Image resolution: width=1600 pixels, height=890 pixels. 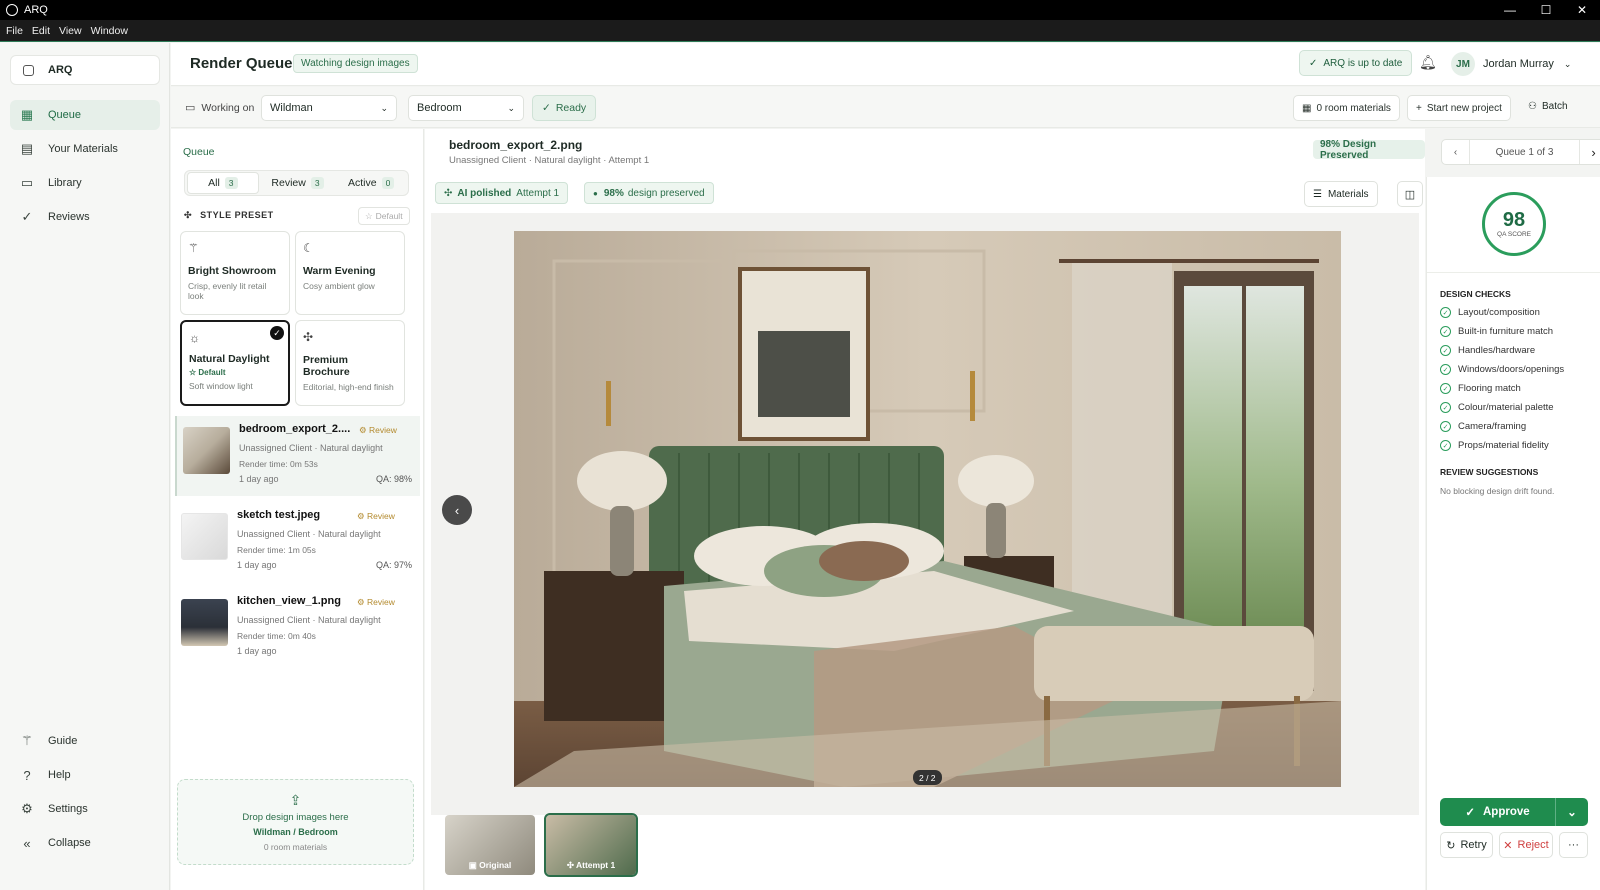 What do you see at coordinates (591, 845) in the screenshot?
I see `thumbnail-attempt-1: ✣ Attempt 1` at bounding box center [591, 845].